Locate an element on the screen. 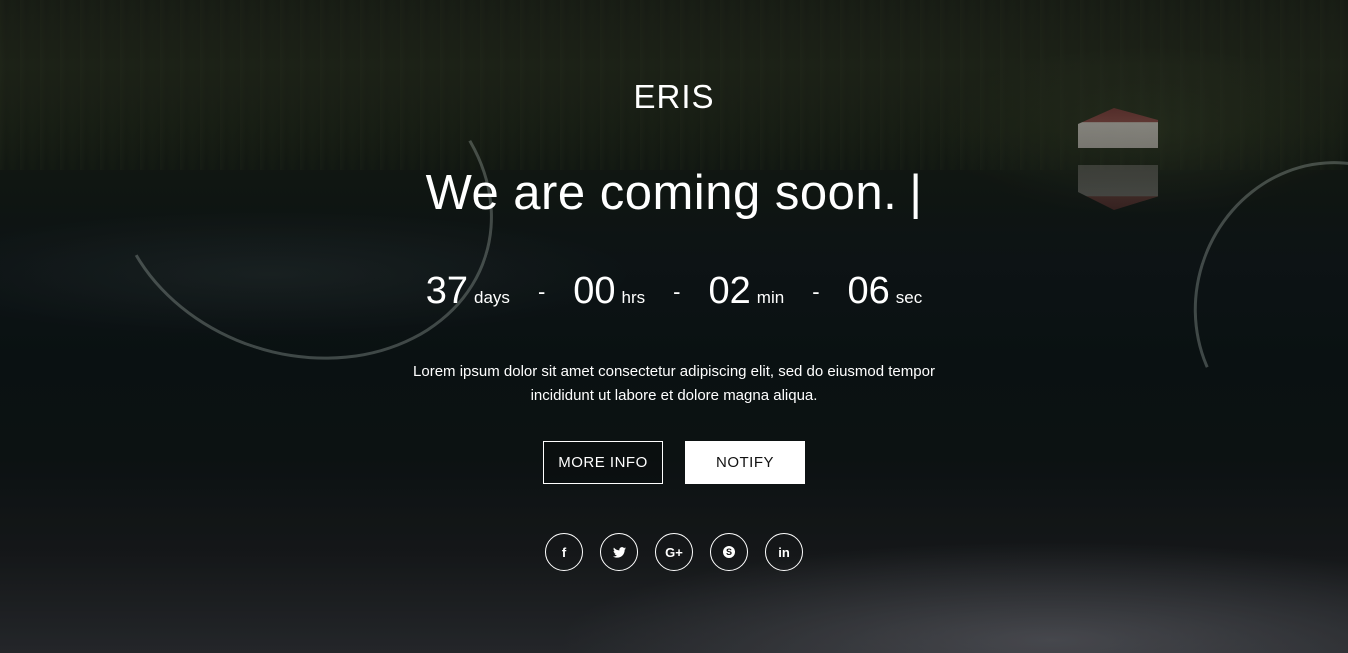 Image resolution: width=1348 pixels, height=653 pixels. action-buttons: MORE INFO NOTIFY is located at coordinates (674, 462).